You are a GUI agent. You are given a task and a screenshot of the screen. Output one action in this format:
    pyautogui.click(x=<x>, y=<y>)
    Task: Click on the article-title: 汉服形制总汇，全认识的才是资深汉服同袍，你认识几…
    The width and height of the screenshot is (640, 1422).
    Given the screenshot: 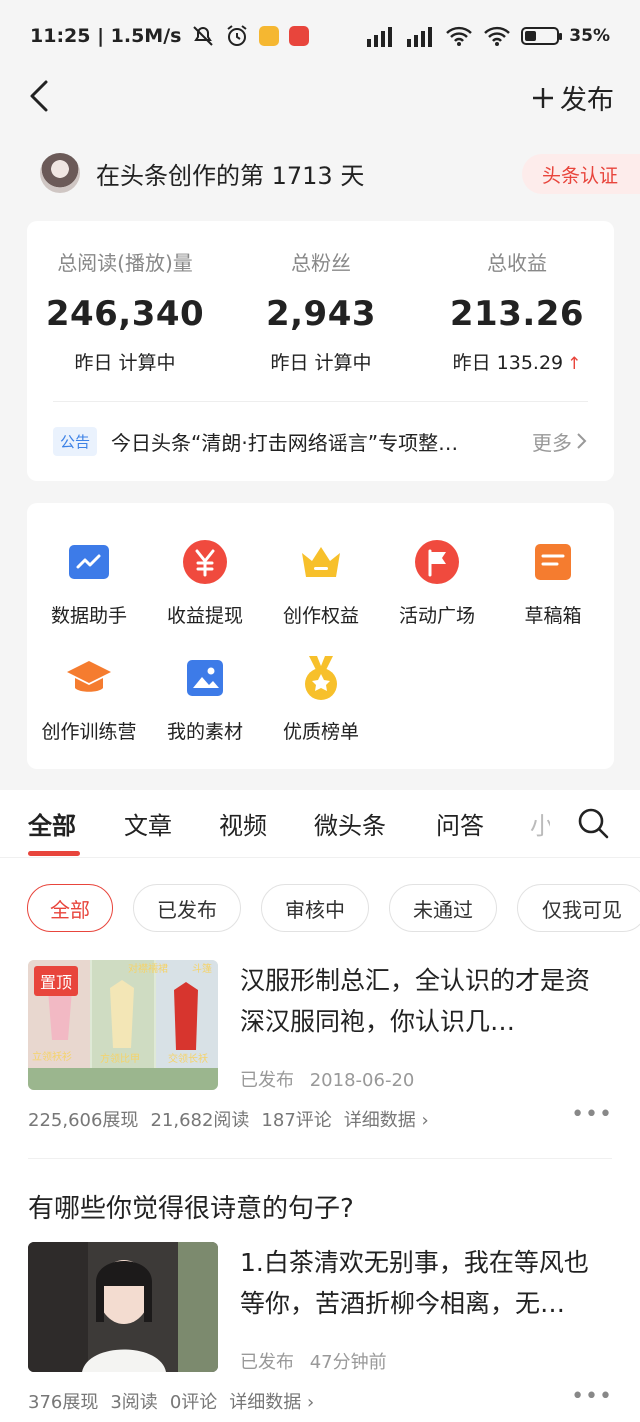 What is the action you would take?
    pyautogui.click(x=426, y=1001)
    